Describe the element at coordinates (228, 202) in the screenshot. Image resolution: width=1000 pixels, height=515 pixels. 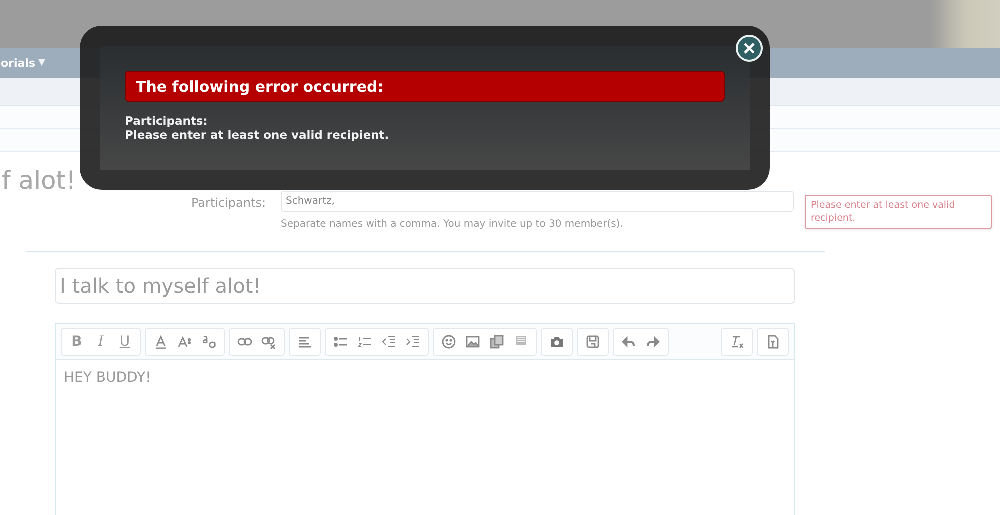
I see `participants-label: Participants:` at that location.